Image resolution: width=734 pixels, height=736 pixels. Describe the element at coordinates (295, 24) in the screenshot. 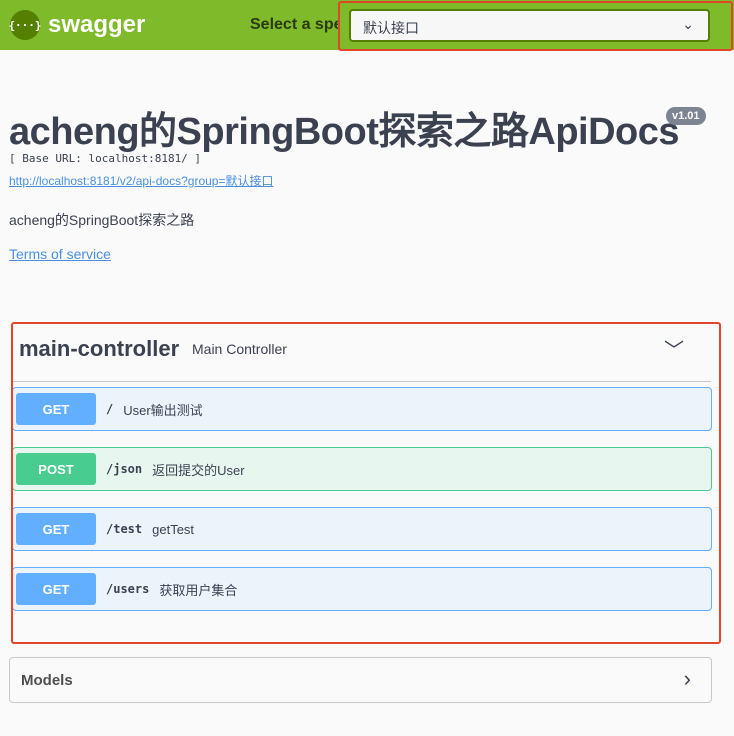

I see `spec-label: Select a spec` at that location.